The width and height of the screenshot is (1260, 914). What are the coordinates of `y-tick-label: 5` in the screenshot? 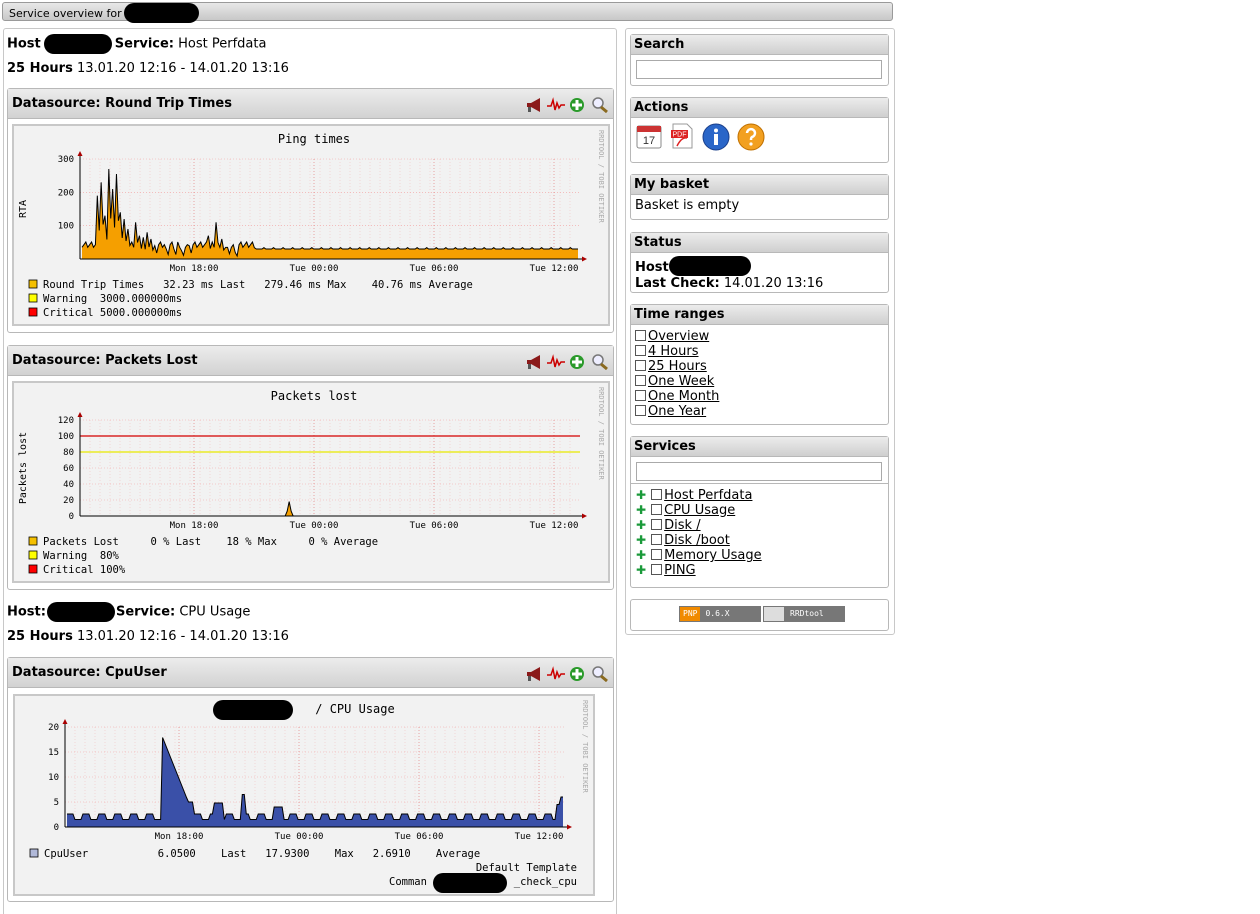 It's located at (56, 803).